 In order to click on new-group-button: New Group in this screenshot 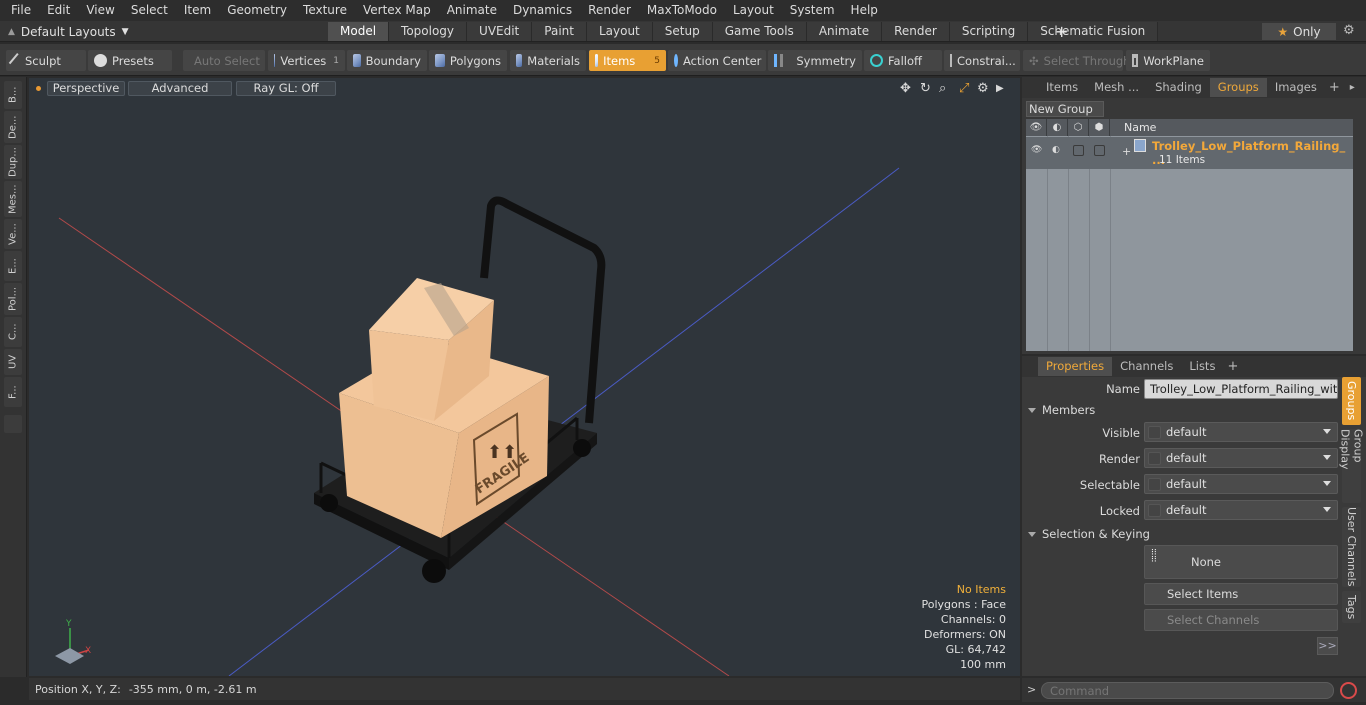, I will do `click(1065, 109)`.